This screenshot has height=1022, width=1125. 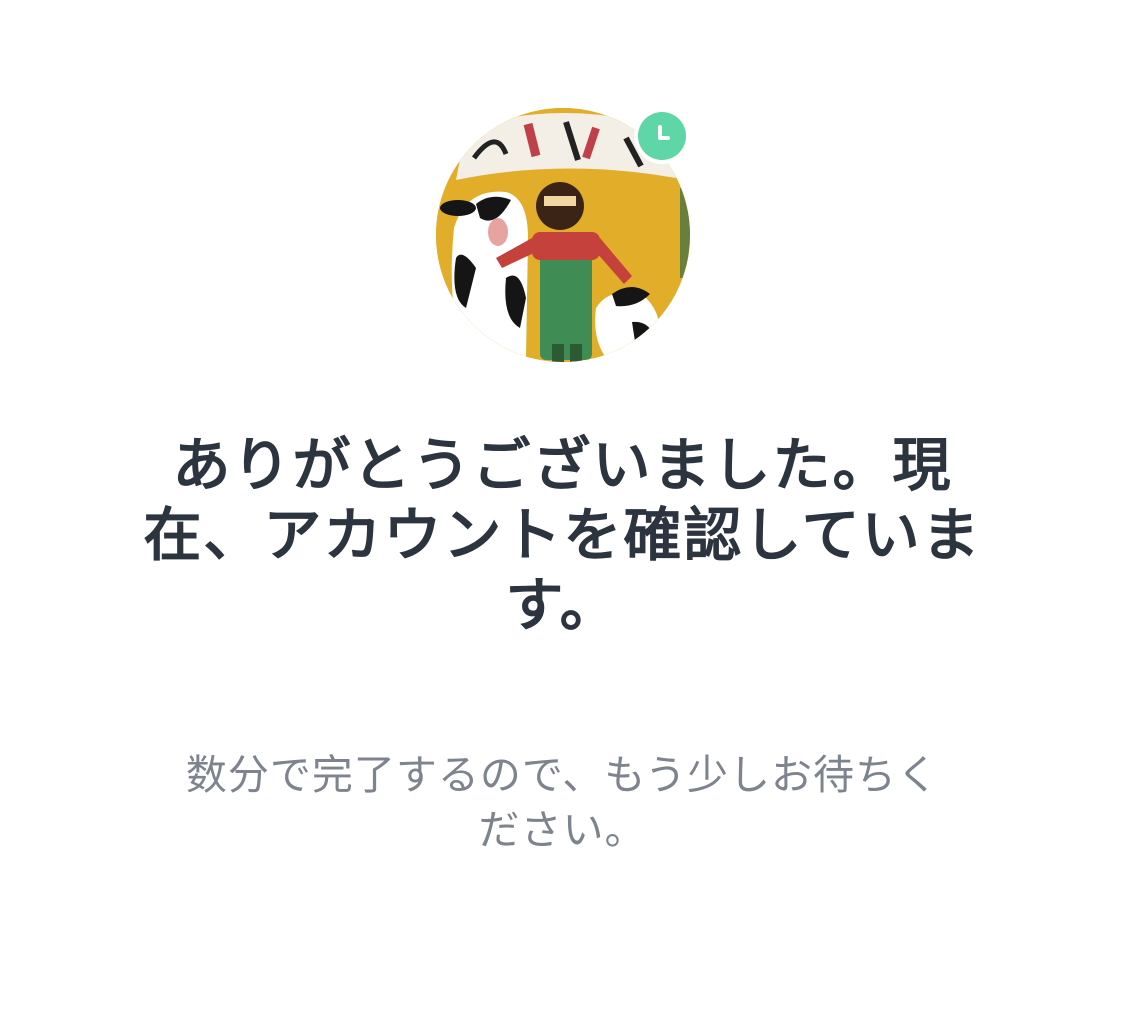 What do you see at coordinates (664, 132) in the screenshot?
I see `clock-icon` at bounding box center [664, 132].